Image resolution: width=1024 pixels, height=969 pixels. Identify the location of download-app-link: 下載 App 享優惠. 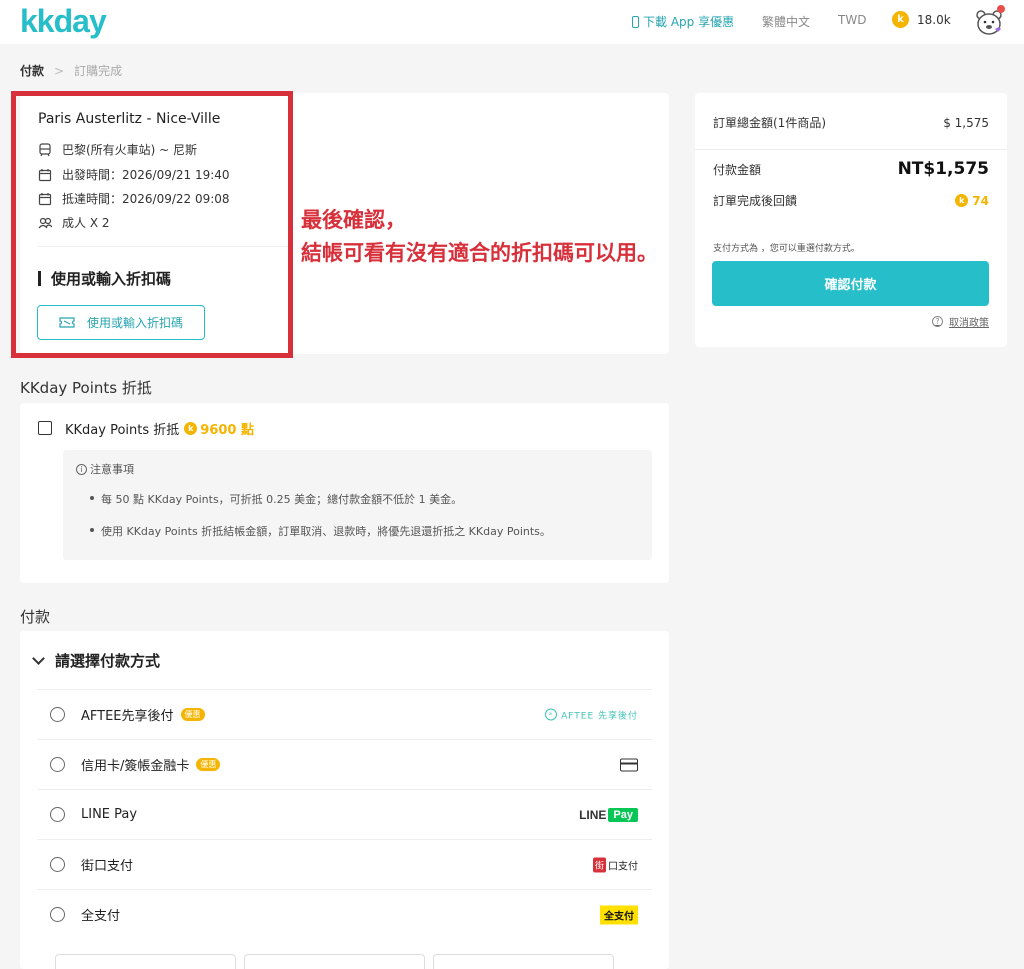
(683, 21).